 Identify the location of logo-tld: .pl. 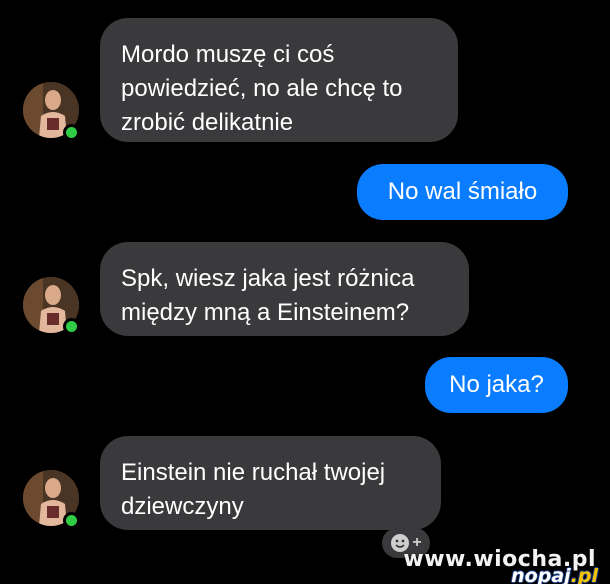
(584, 574).